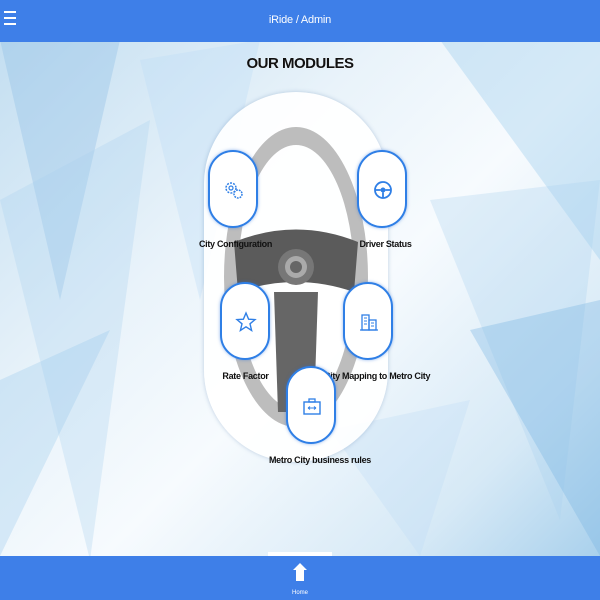 This screenshot has width=600, height=600. I want to click on module-driver-status: Driver Status, so click(385, 202).